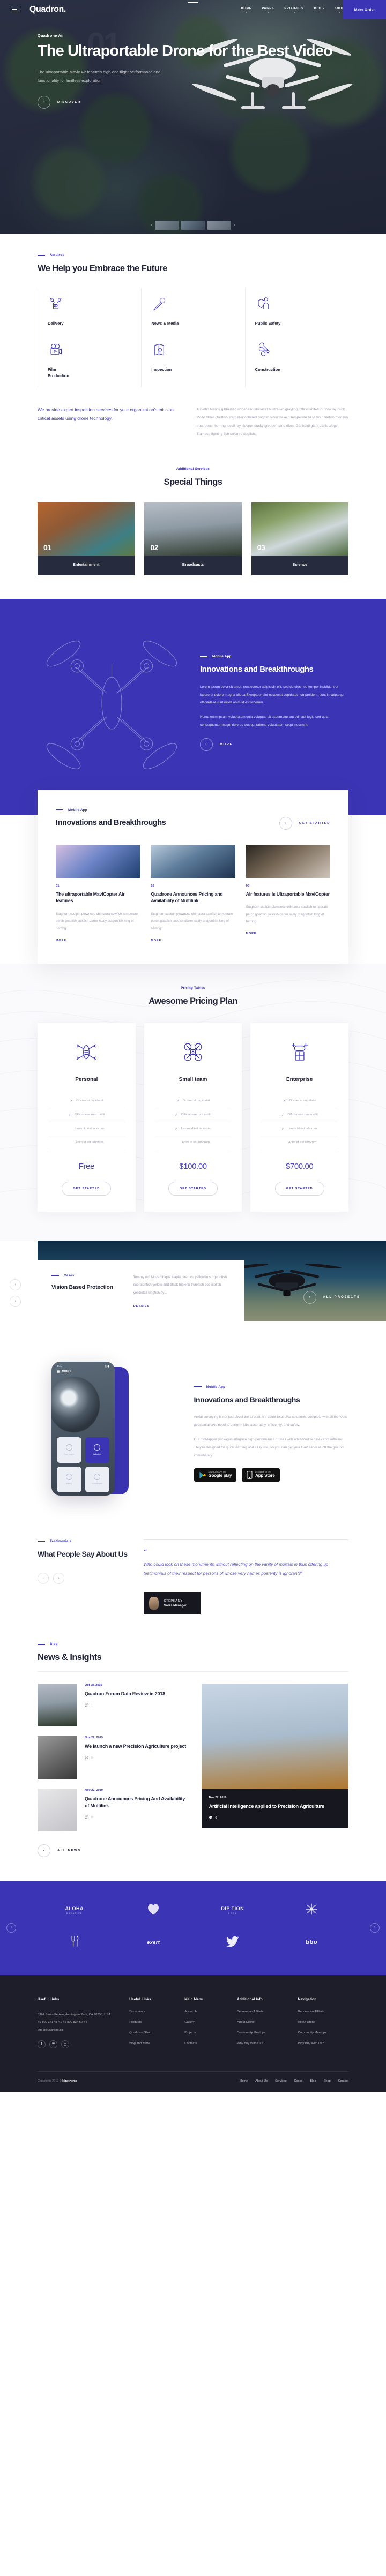  What do you see at coordinates (298, 2081) in the screenshot?
I see `footer-nav-cases: Cases` at bounding box center [298, 2081].